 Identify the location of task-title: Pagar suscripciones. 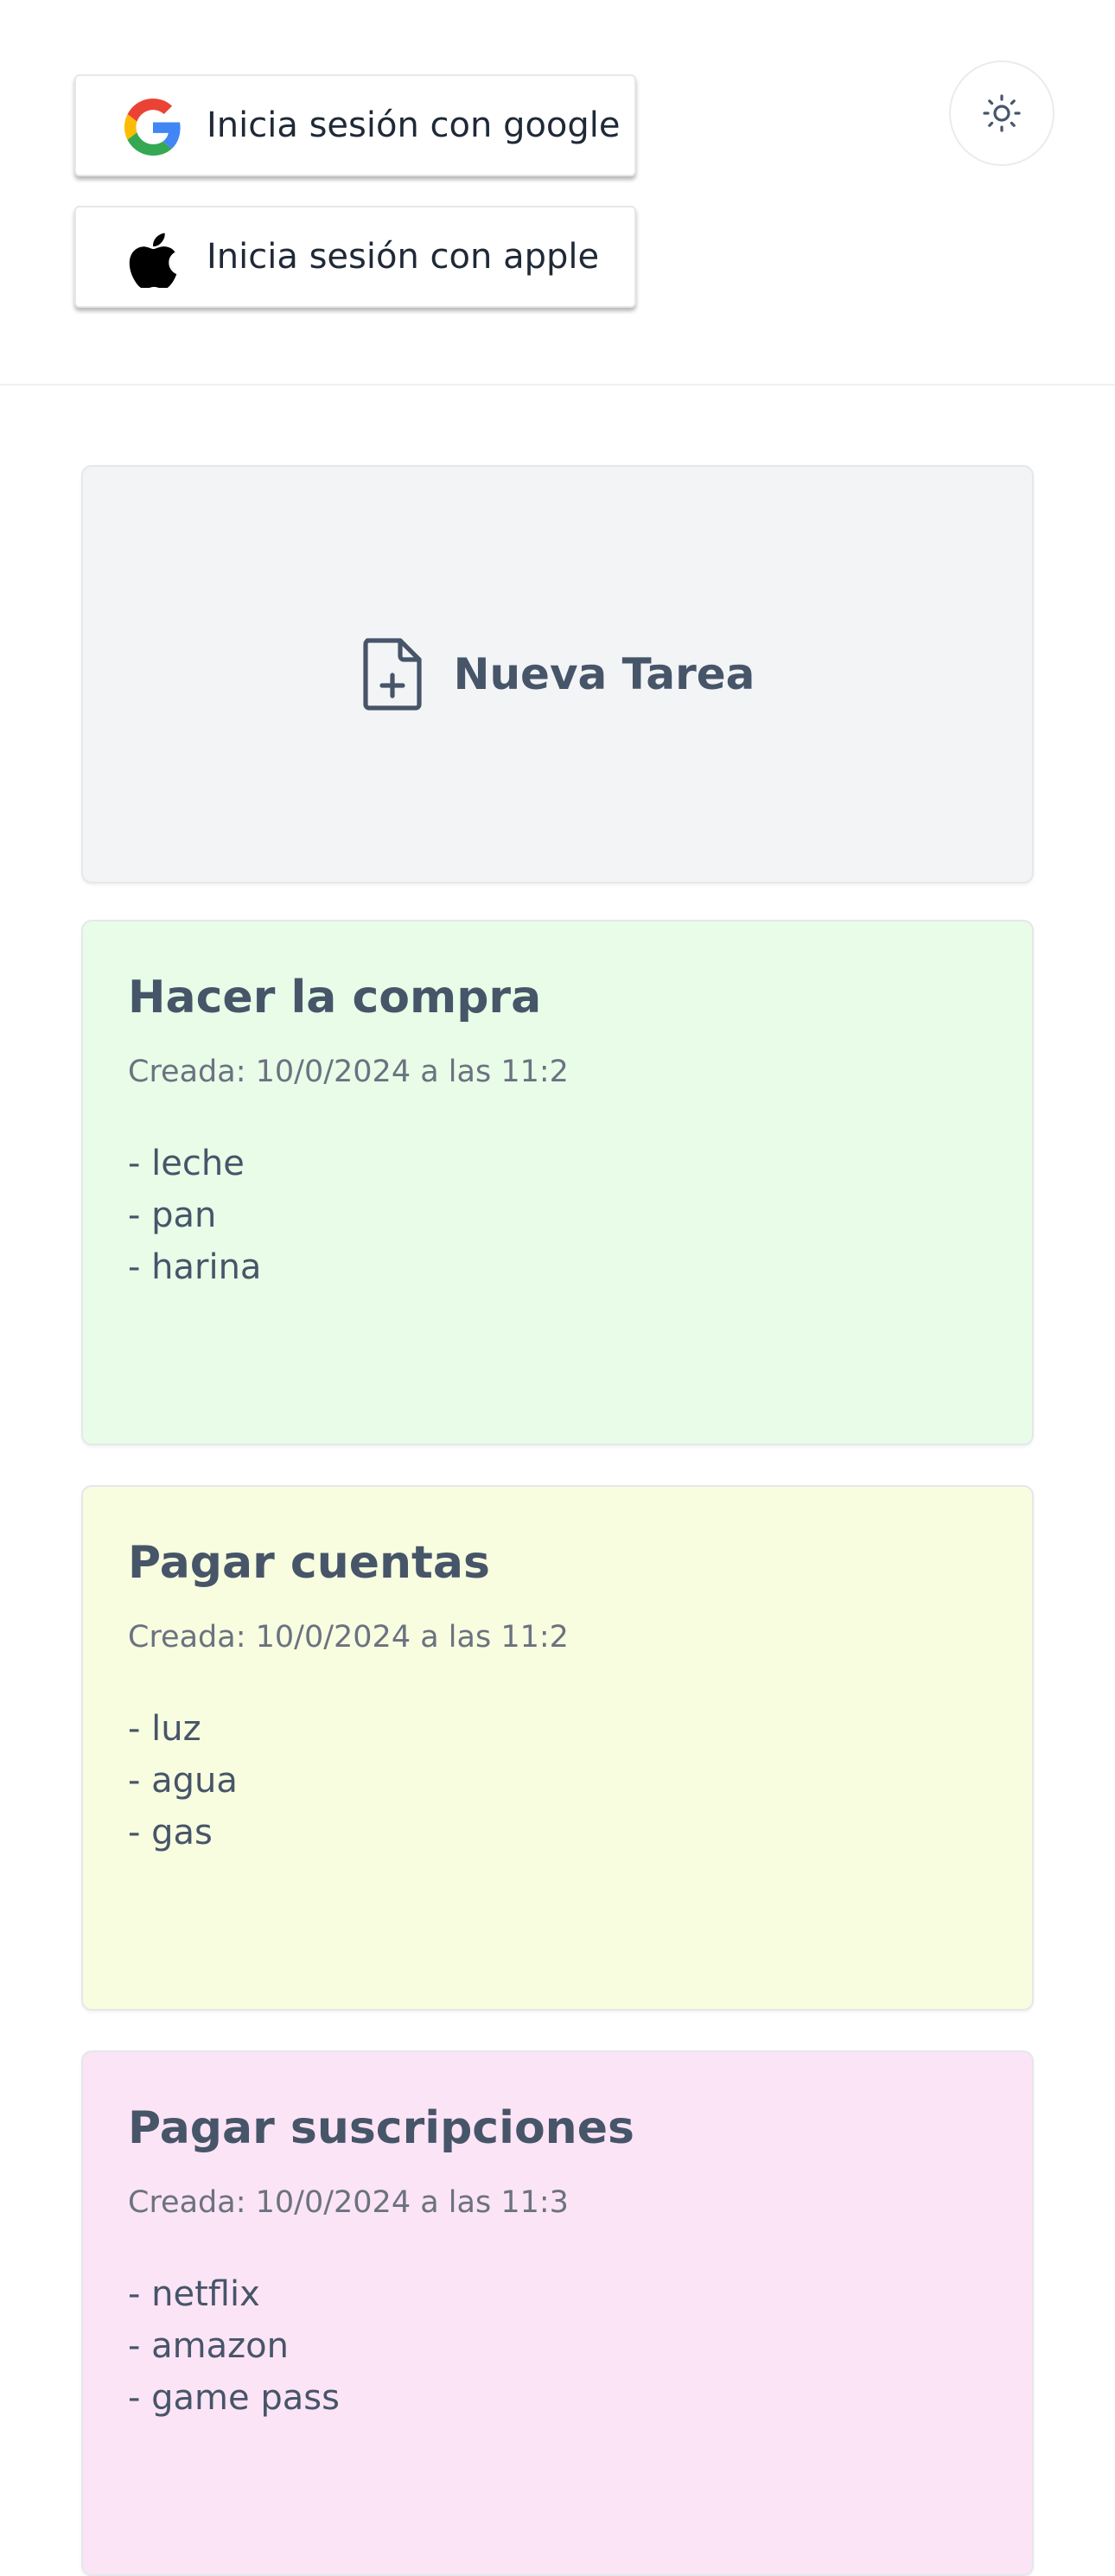
(381, 2128).